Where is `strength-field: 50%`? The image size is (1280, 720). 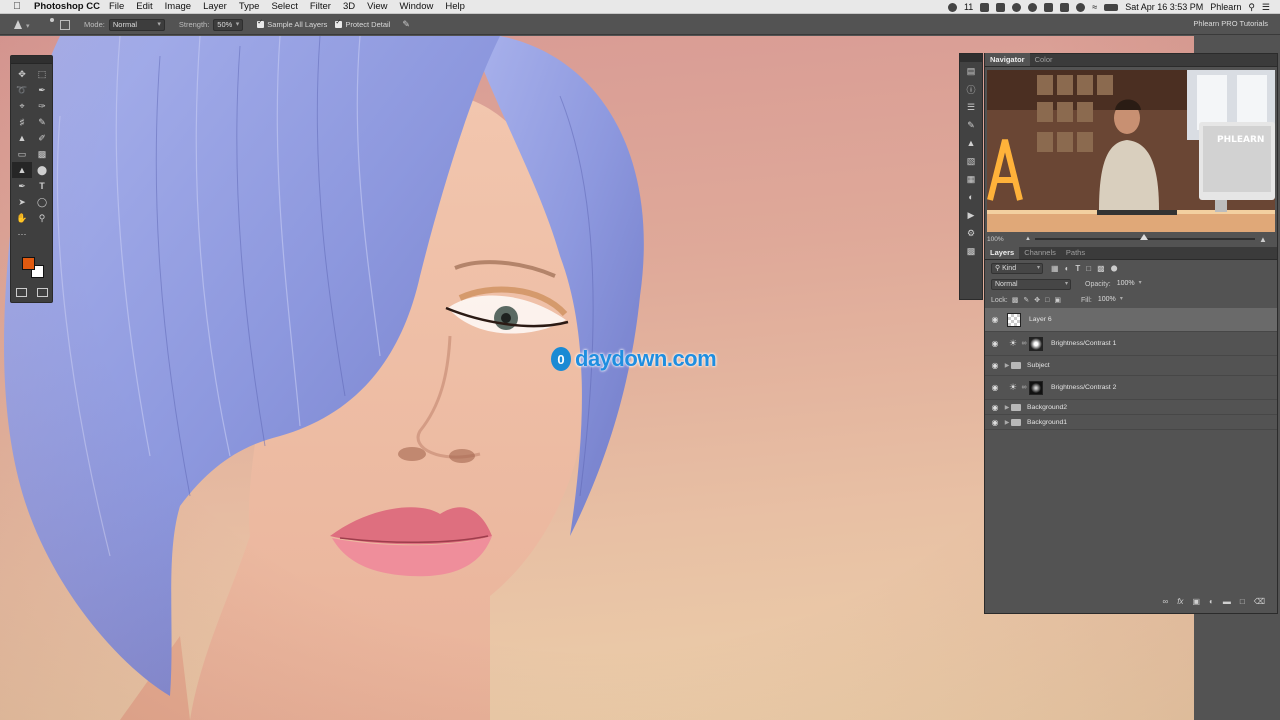 strength-field: 50% is located at coordinates (228, 24).